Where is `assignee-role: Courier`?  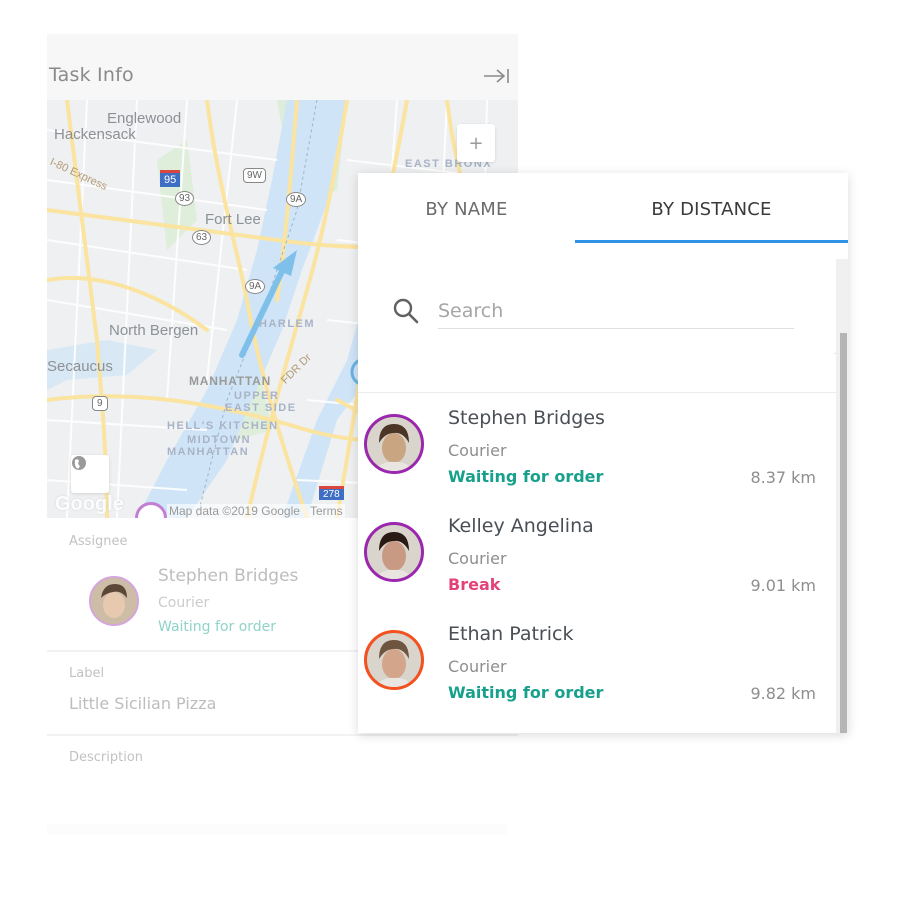
assignee-role: Courier is located at coordinates (184, 603).